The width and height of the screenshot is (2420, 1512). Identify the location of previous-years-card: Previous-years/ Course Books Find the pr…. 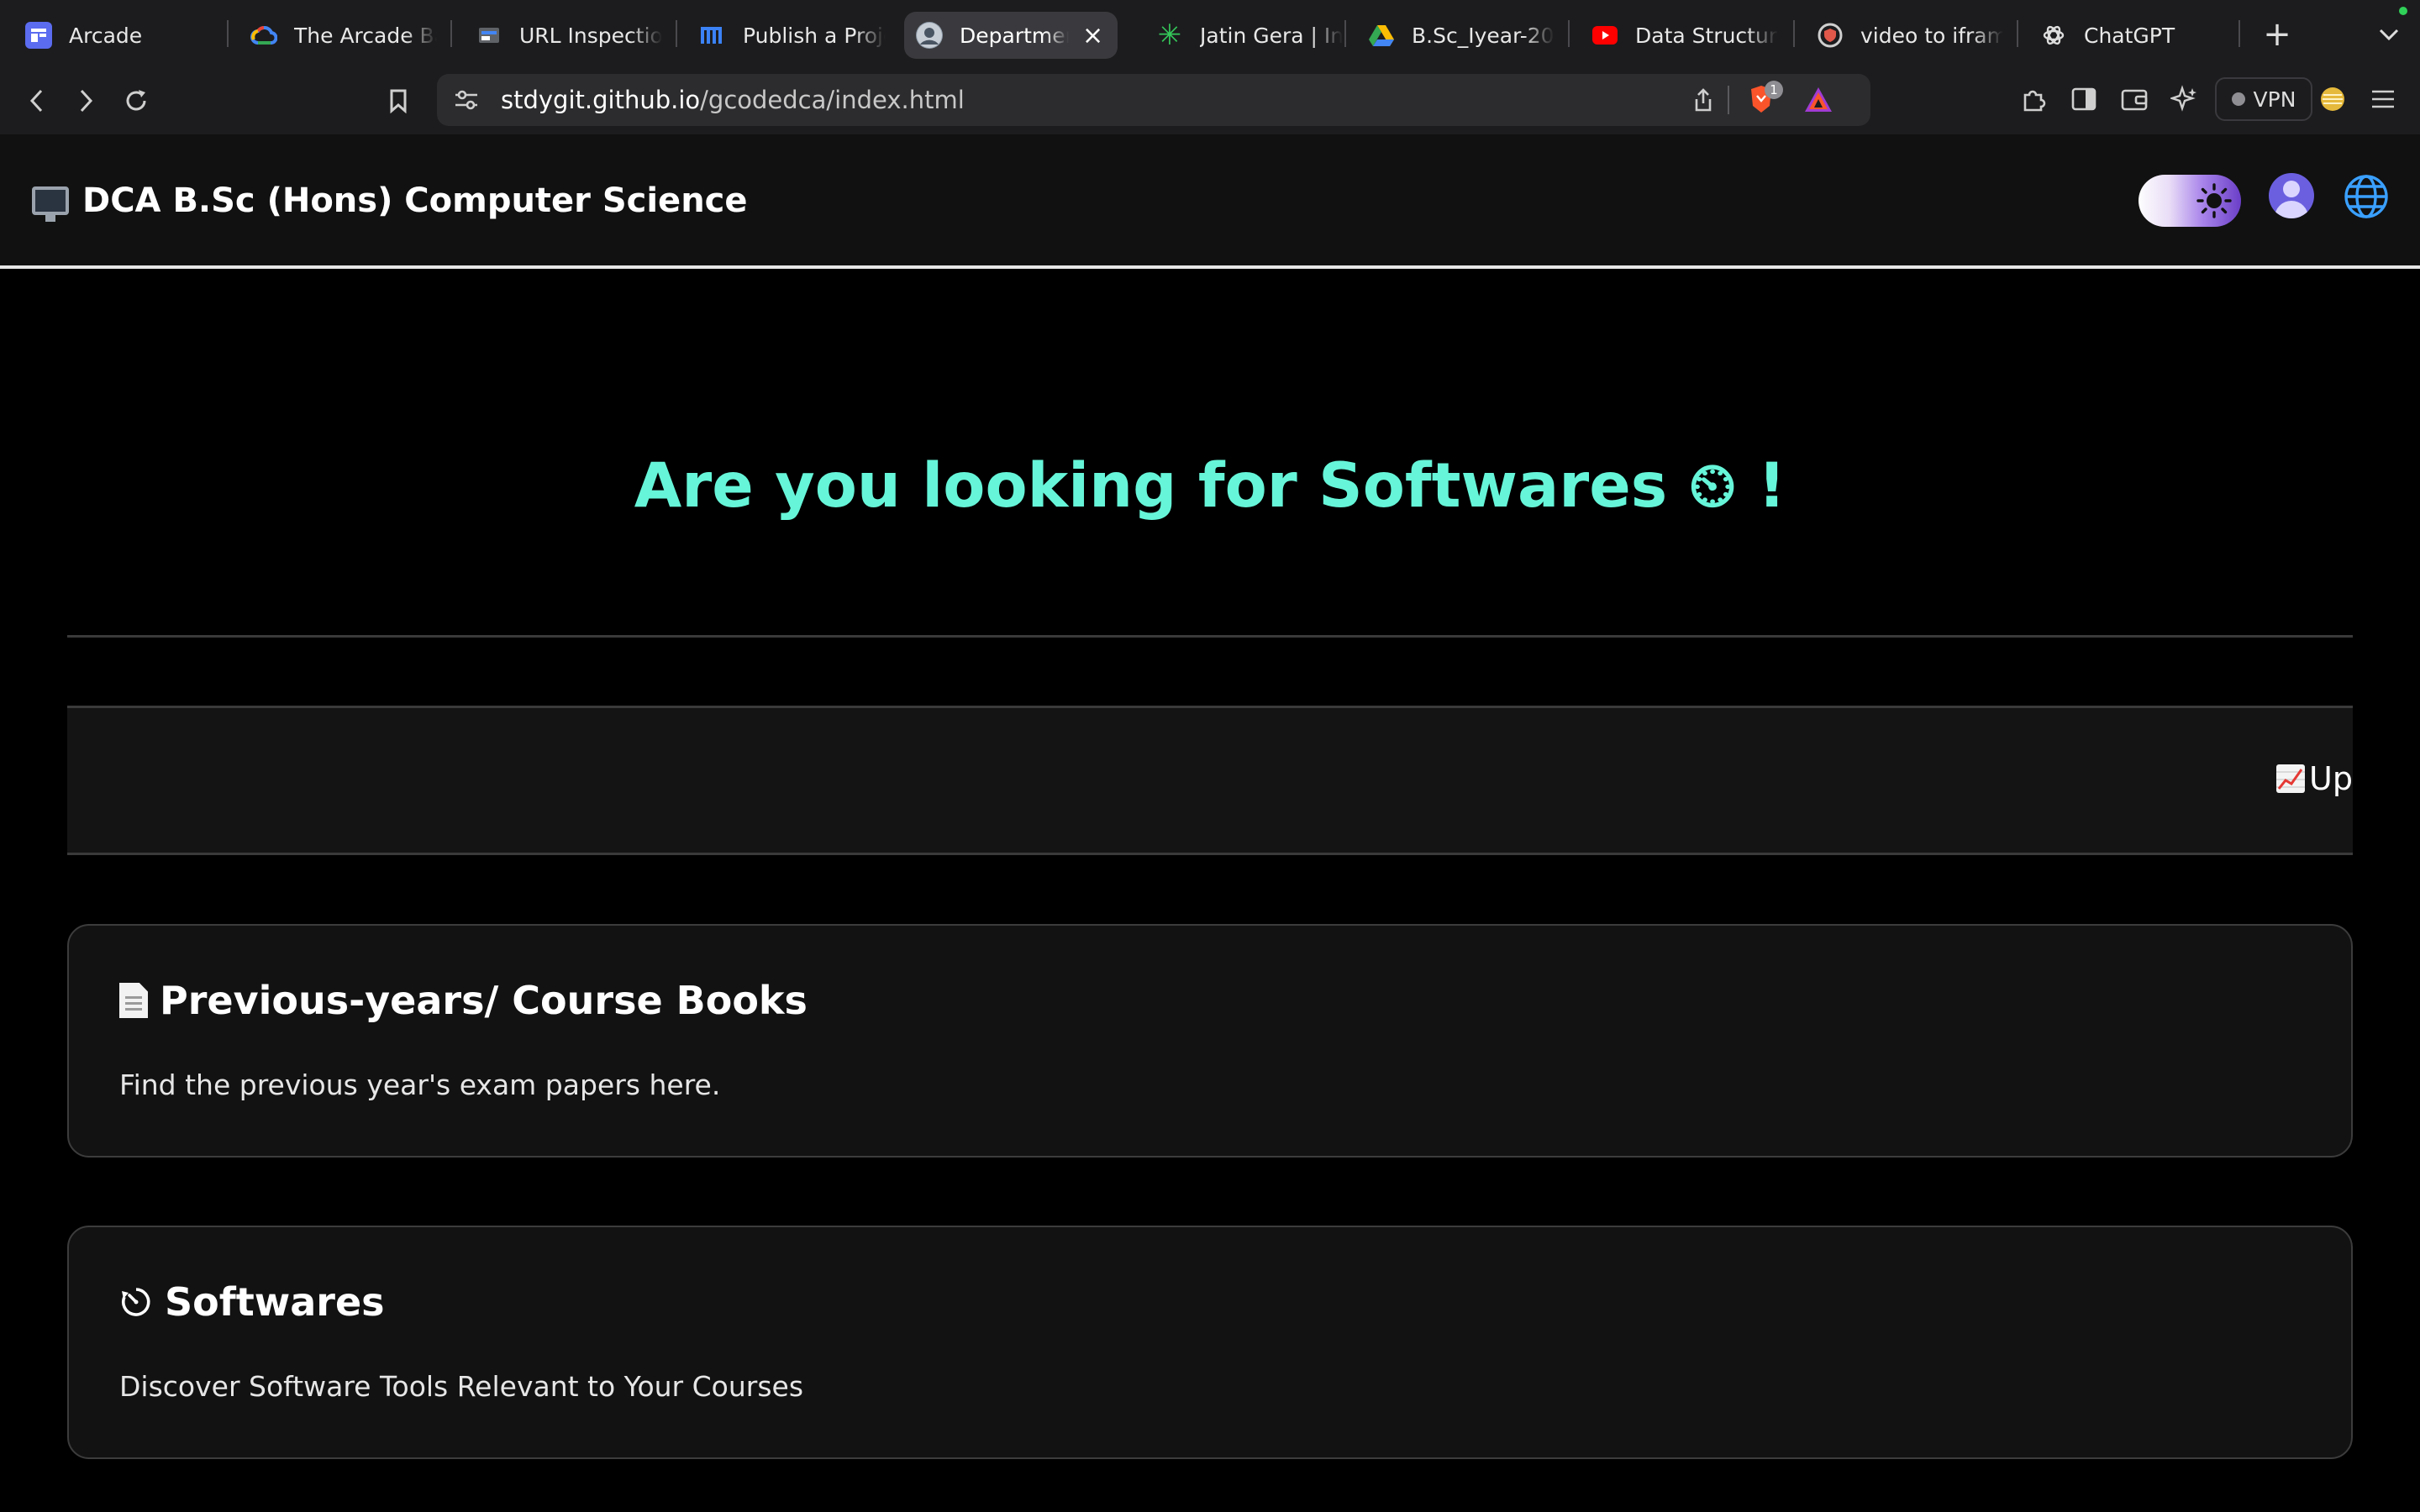
(1210, 1041).